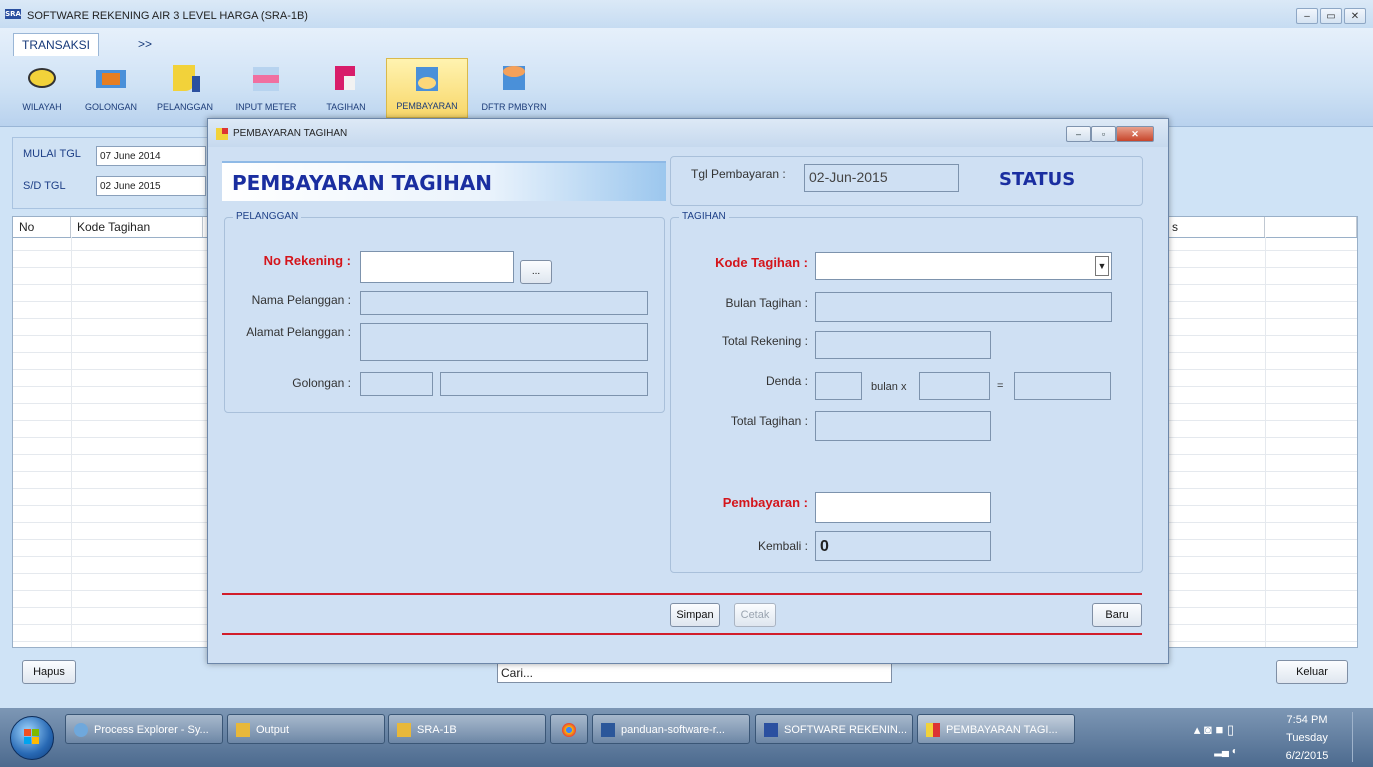  What do you see at coordinates (266, 78) in the screenshot?
I see `meter-icon` at bounding box center [266, 78].